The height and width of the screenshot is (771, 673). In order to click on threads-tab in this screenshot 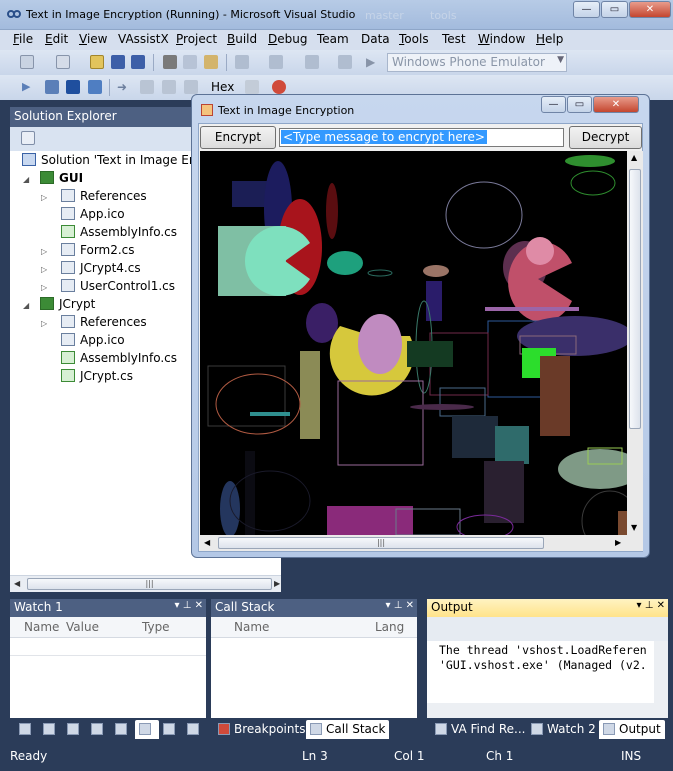, I will do `click(123, 729)`.